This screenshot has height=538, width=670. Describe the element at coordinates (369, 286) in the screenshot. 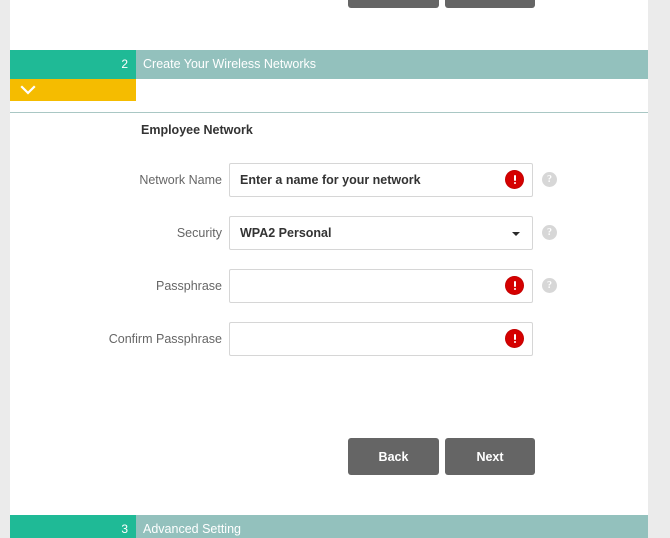

I see `passphrase-value` at that location.